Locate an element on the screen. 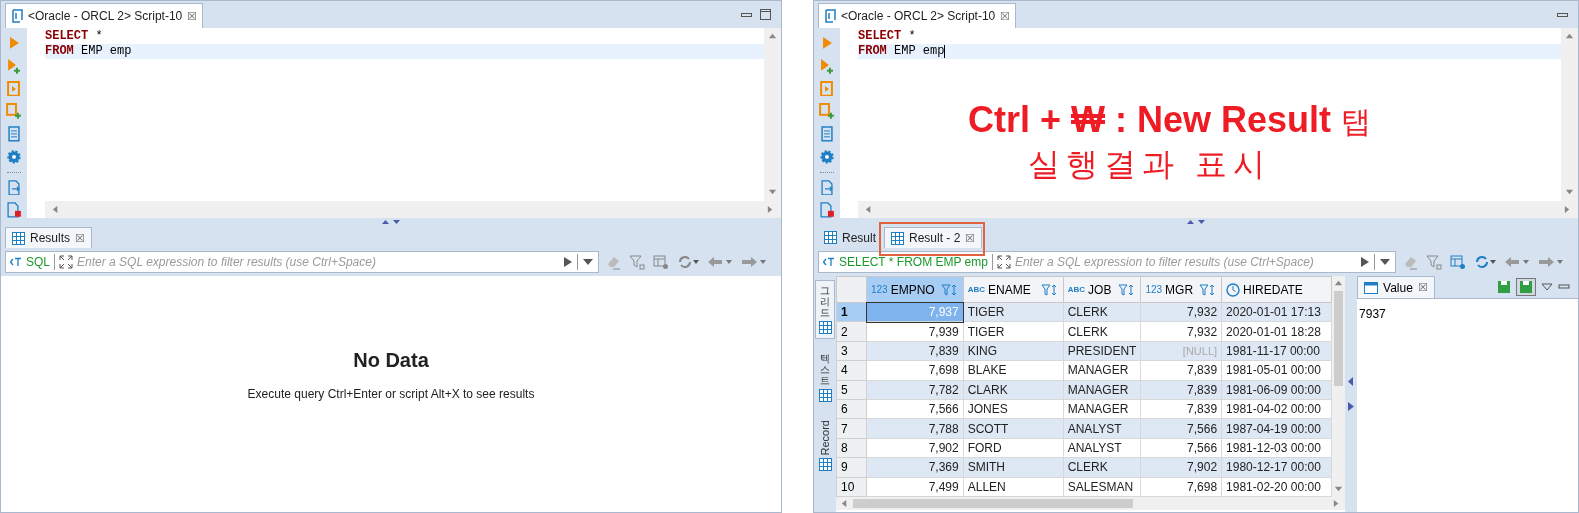  save-icon is located at coordinates (1504, 287).